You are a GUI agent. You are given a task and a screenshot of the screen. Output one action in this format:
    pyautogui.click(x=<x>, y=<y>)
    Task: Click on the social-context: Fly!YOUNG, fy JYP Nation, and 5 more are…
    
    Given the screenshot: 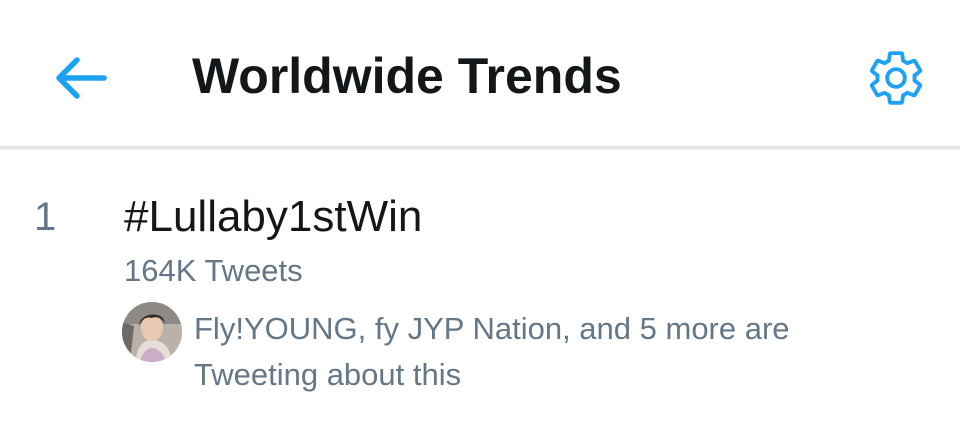 What is the action you would take?
    pyautogui.click(x=492, y=351)
    